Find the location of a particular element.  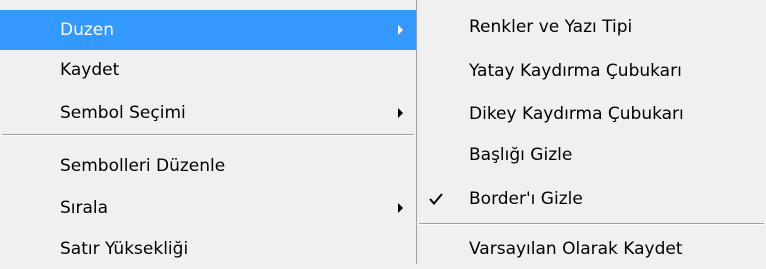

submenu-item-borderi-gizle: Border'ı Gizle is located at coordinates (591, 199).